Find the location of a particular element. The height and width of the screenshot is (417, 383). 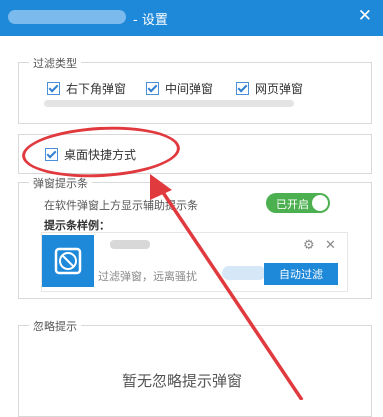

popup-tip-legend: 弹窗提示条 is located at coordinates (60, 183).